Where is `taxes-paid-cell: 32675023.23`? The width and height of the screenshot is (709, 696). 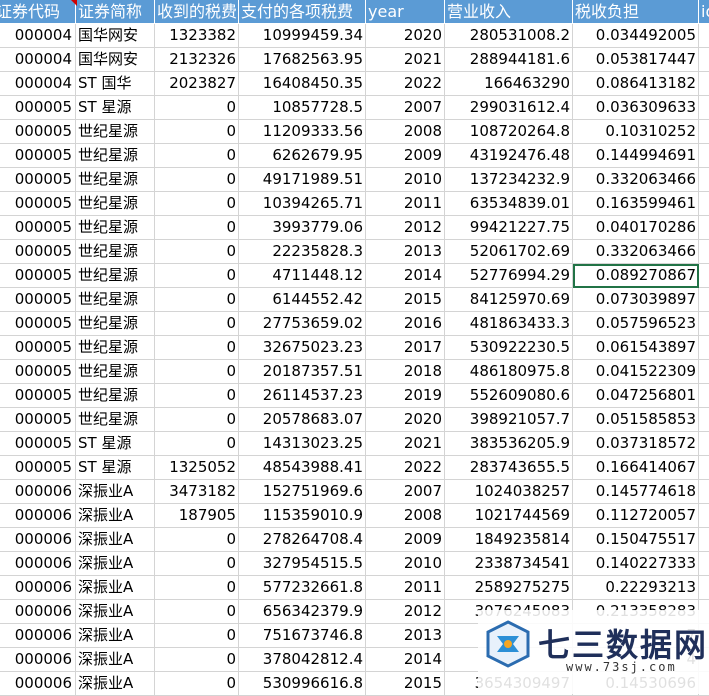 taxes-paid-cell: 32675023.23 is located at coordinates (302, 348).